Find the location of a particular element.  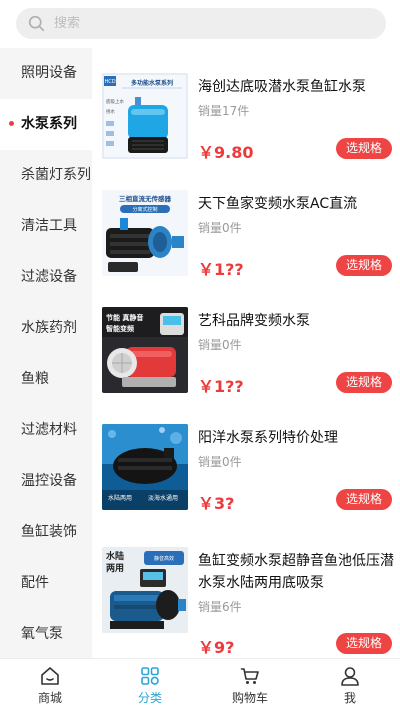

tab-mall: 商城 is located at coordinates (50, 685).